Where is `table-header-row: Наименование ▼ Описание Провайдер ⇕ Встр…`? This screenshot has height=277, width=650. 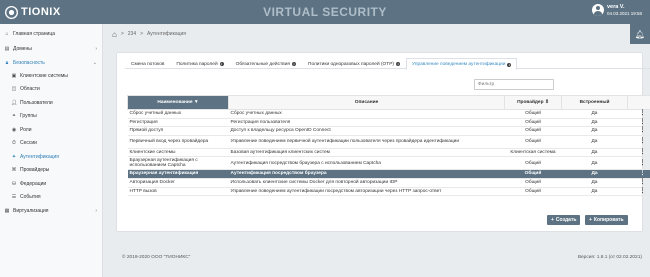
table-header-row: Наименование ▼ Описание Провайдер ⇕ Встр… is located at coordinates (388, 102).